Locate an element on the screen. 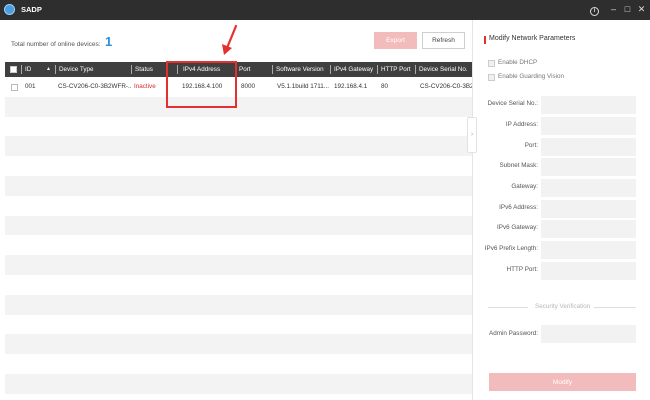 This screenshot has width=650, height=400. admin-password-field is located at coordinates (588, 334).